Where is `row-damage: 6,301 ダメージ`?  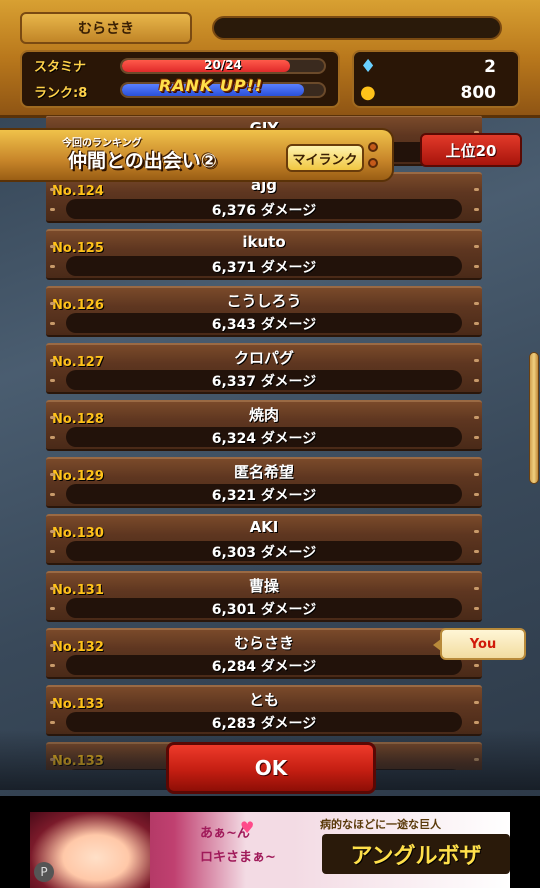 row-damage: 6,301 ダメージ is located at coordinates (264, 610).